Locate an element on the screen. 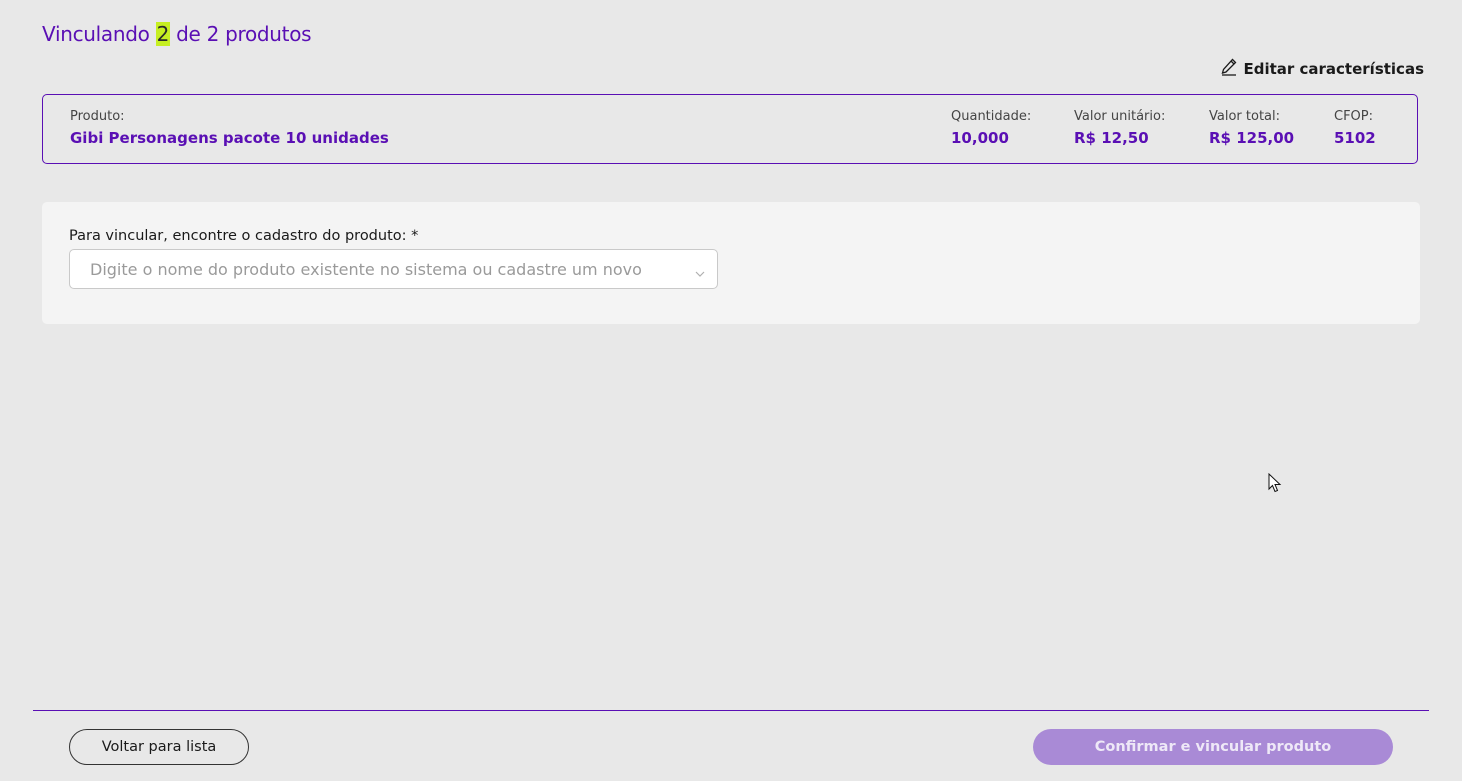 Image resolution: width=1462 pixels, height=781 pixels. back-to-list-button: Voltar para lista is located at coordinates (159, 747).